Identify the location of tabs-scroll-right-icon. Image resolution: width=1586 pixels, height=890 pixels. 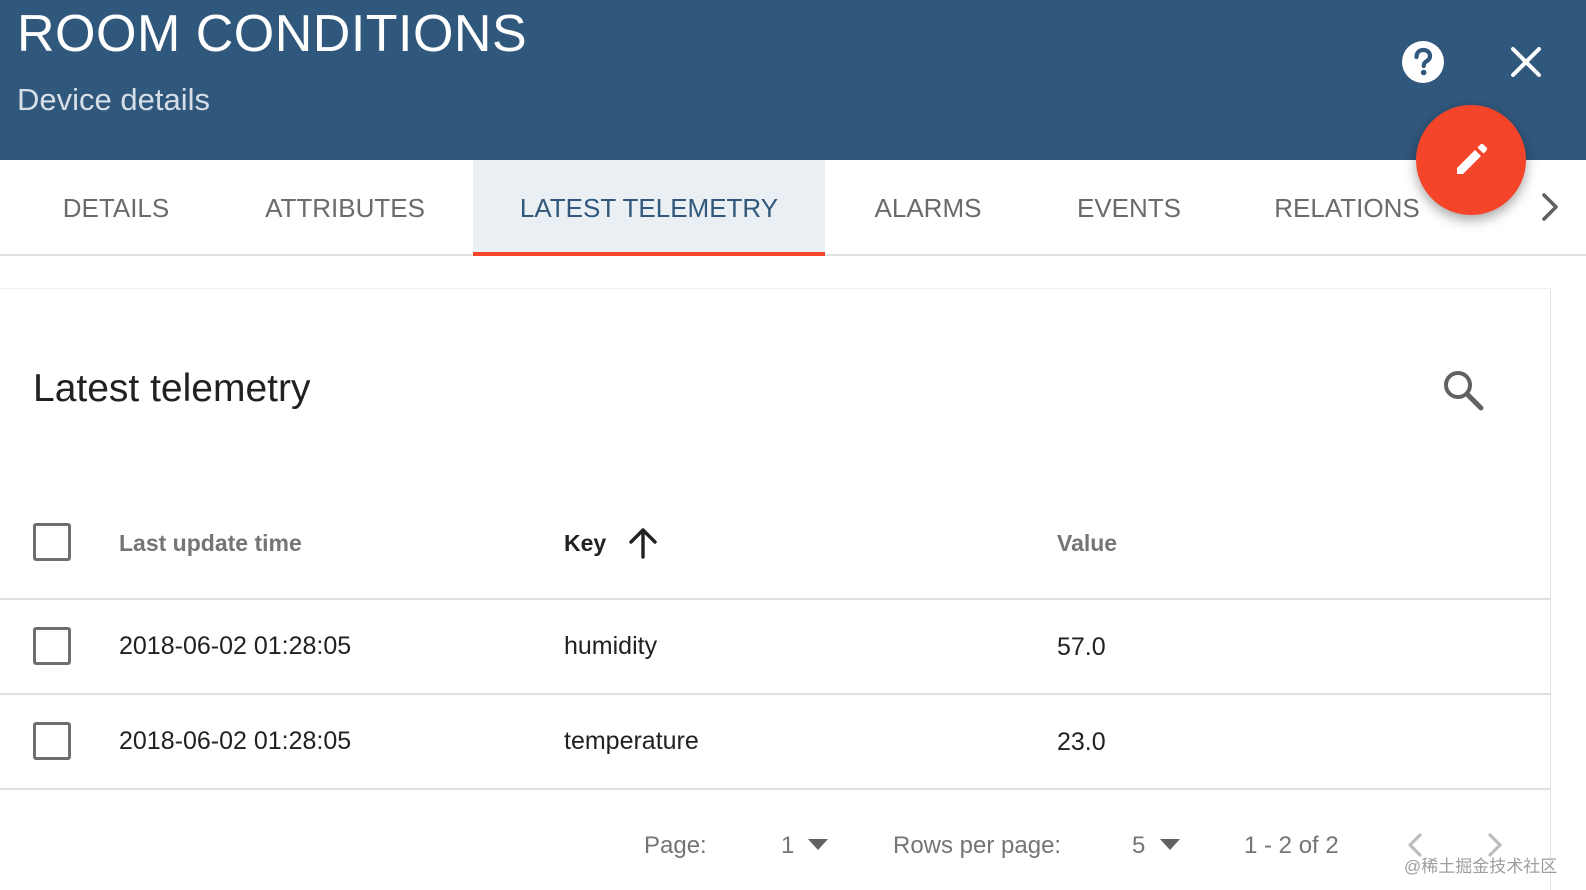
(1550, 207).